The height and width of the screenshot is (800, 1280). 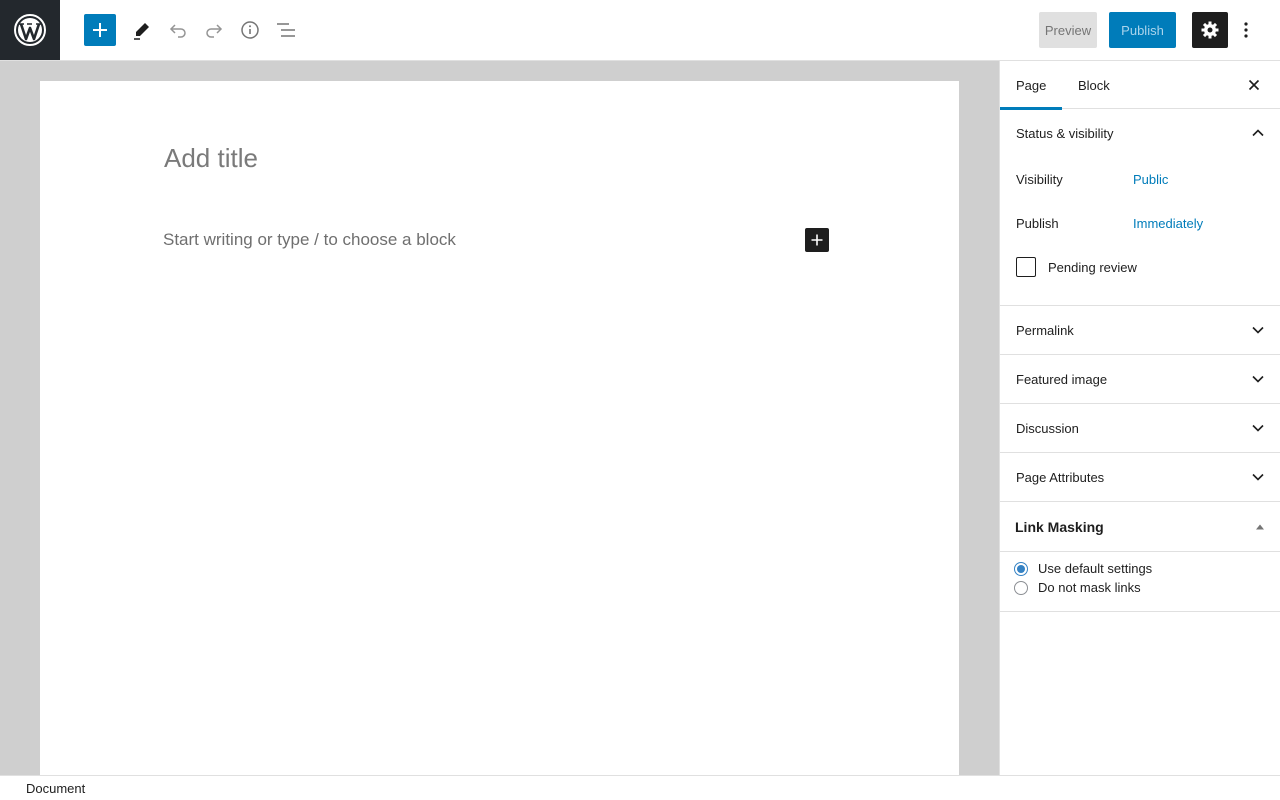 What do you see at coordinates (1260, 526) in the screenshot?
I see `triangle-up-icon` at bounding box center [1260, 526].